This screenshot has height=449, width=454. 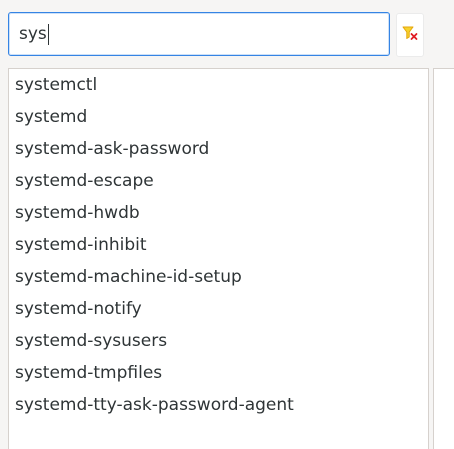 What do you see at coordinates (199, 34) in the screenshot?
I see `search-input: sys` at bounding box center [199, 34].